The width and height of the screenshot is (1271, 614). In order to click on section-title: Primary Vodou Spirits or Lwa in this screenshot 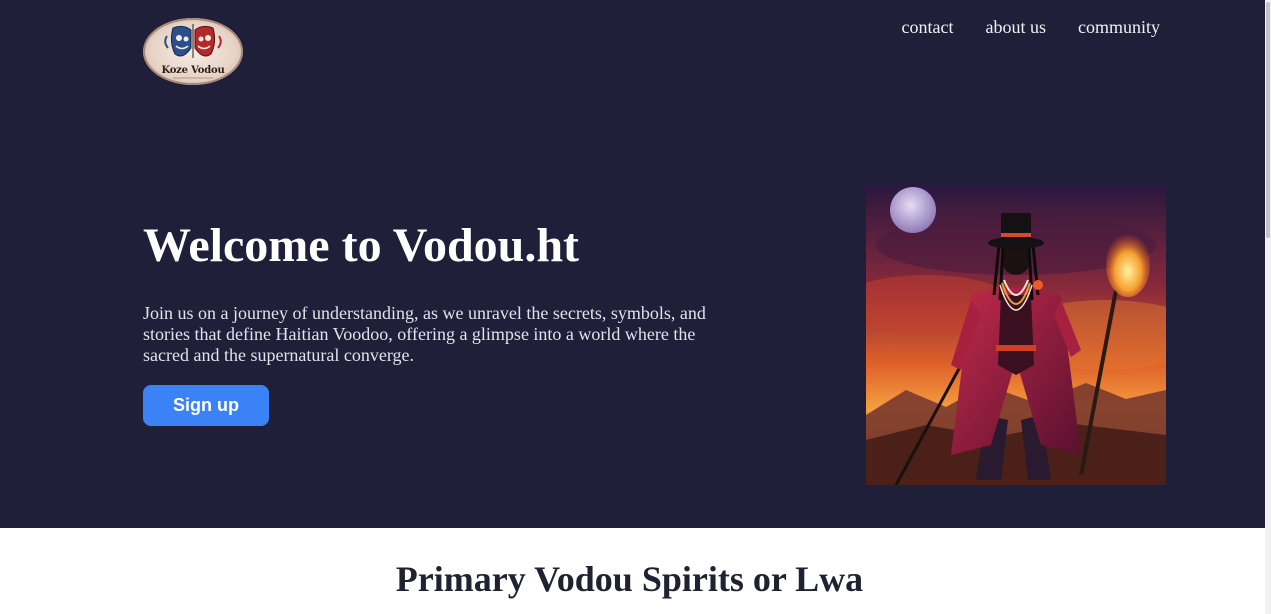, I will do `click(629, 579)`.